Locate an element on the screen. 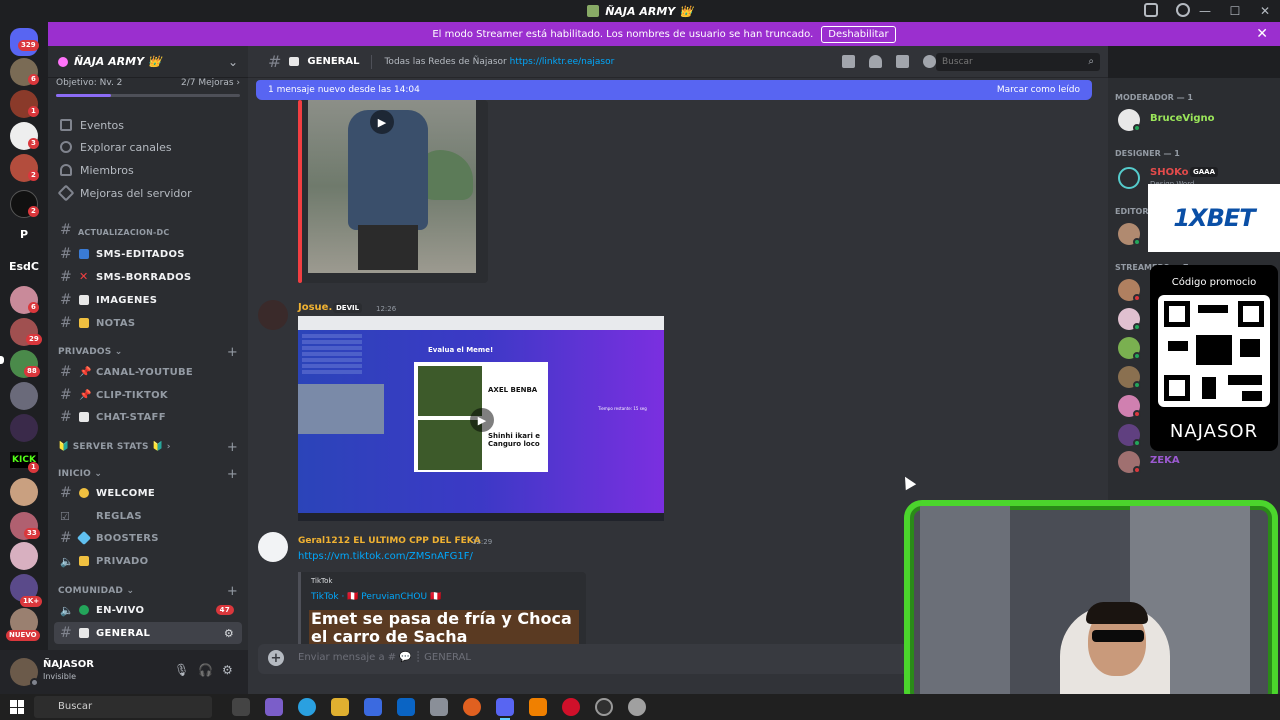  channel-privado: 🔈 PRIVADO is located at coordinates (148, 561).